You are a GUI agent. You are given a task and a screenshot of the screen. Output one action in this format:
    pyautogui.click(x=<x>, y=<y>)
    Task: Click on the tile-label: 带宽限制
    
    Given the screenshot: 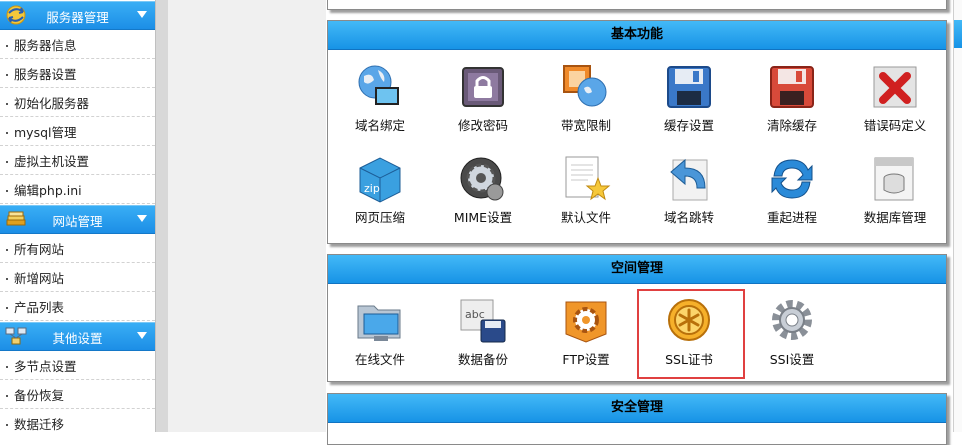 What is the action you would take?
    pyautogui.click(x=585, y=125)
    